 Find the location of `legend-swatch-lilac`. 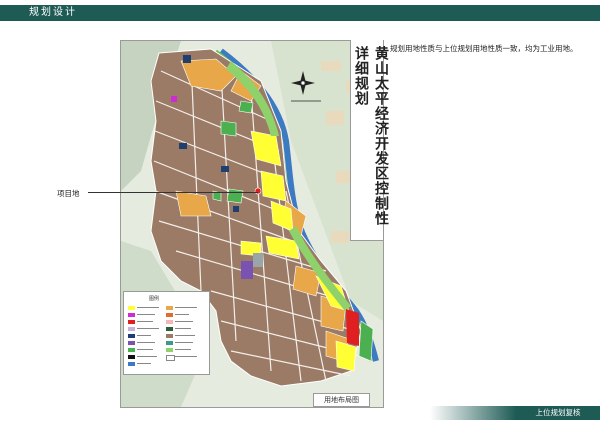

legend-swatch-lilac is located at coordinates (131, 329).